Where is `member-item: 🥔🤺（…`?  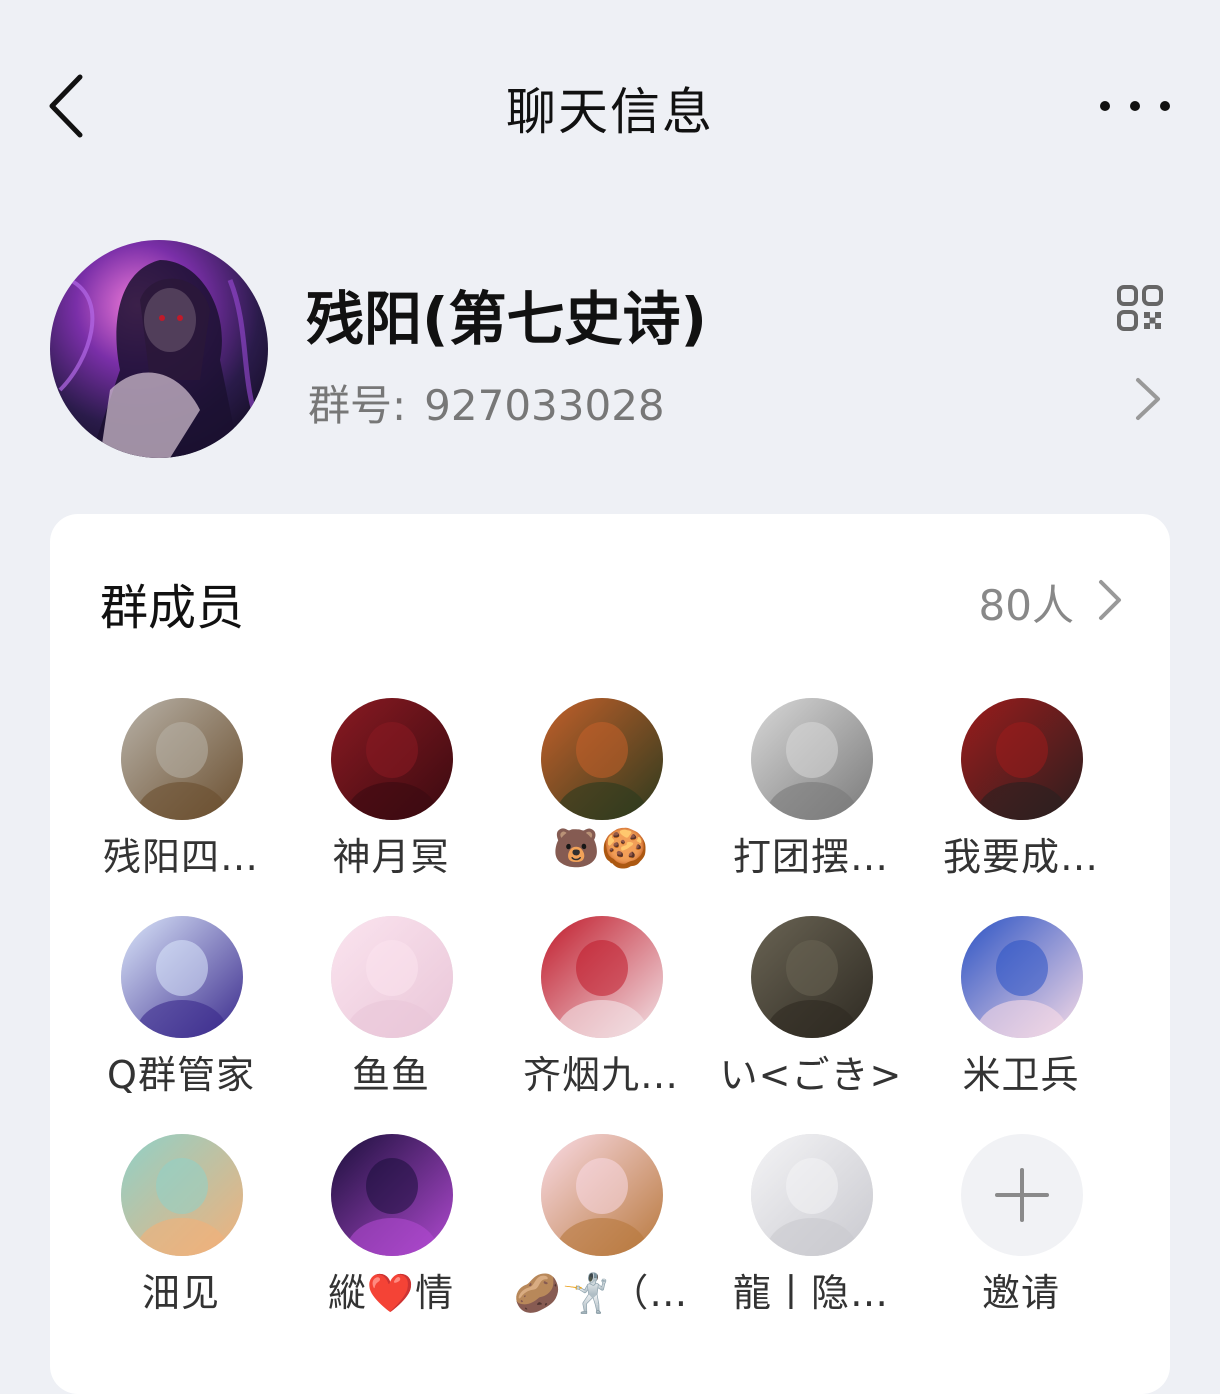
member-item: 🥔🤺（… is located at coordinates (601, 1234).